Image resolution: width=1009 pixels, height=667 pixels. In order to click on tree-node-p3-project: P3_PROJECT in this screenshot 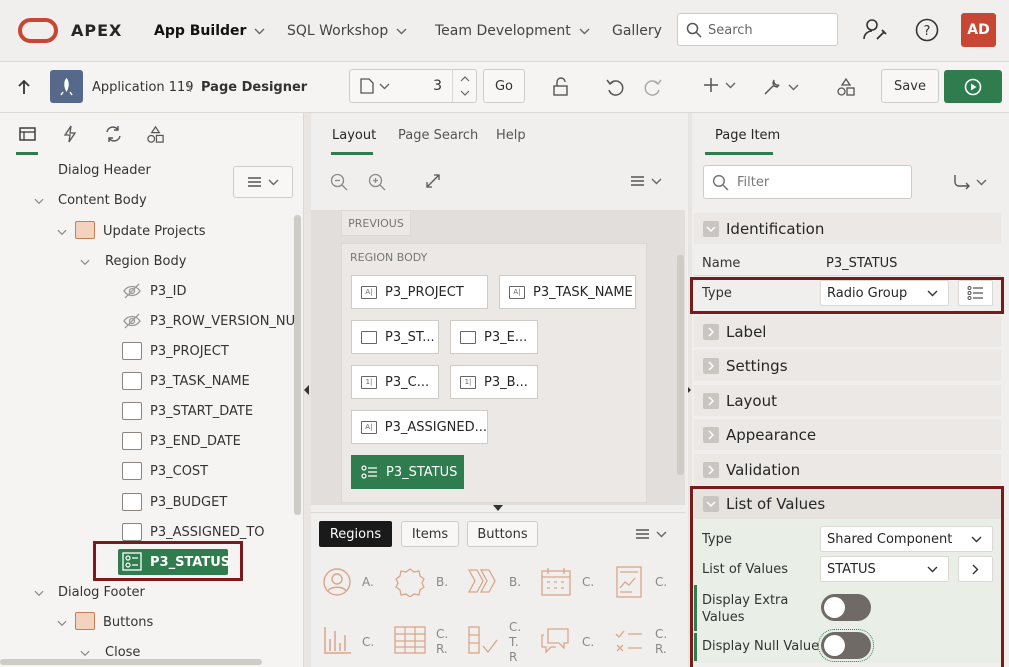, I will do `click(189, 351)`.